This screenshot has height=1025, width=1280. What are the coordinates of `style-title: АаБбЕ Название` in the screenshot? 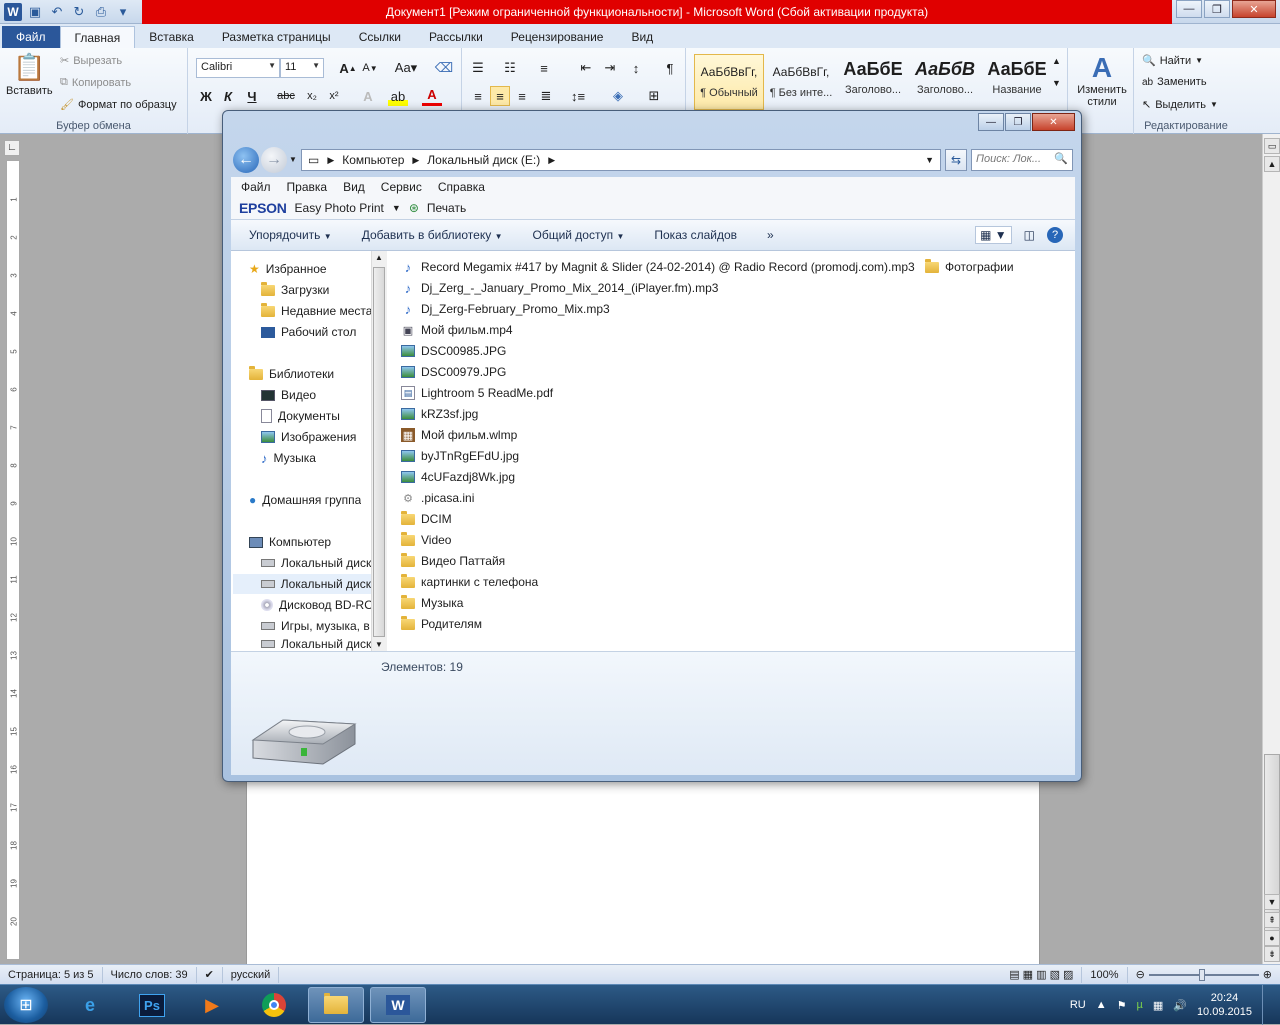 It's located at (1017, 82).